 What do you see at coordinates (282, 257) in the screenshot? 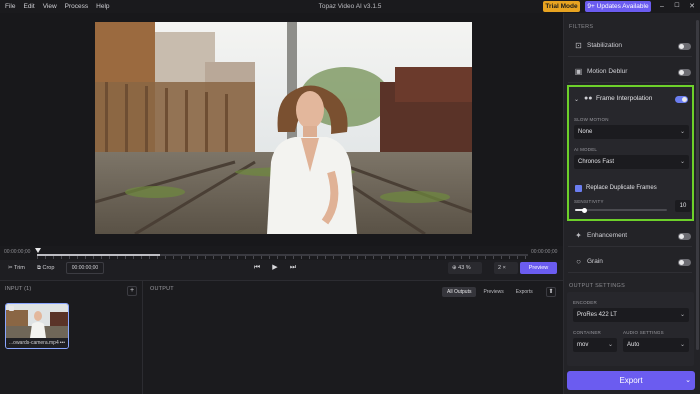
I see `timeline-ticks` at bounding box center [282, 257].